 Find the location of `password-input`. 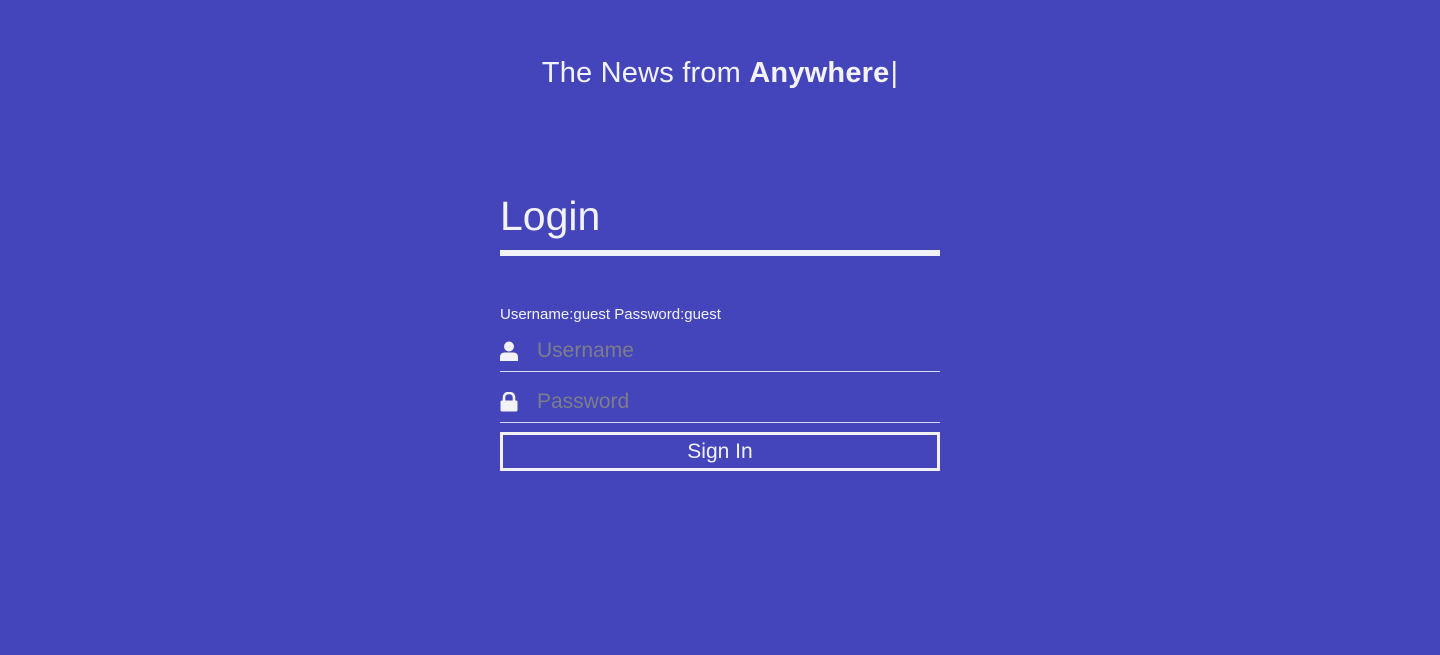

password-input is located at coordinates (738, 402).